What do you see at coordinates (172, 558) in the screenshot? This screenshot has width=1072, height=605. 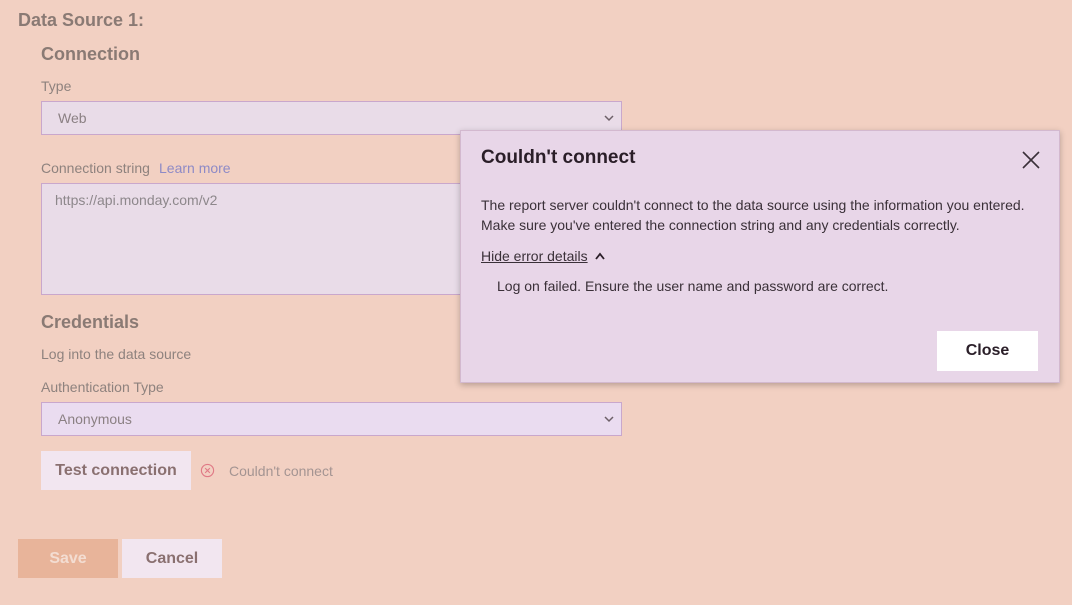 I see `cancel-button: Cancel` at bounding box center [172, 558].